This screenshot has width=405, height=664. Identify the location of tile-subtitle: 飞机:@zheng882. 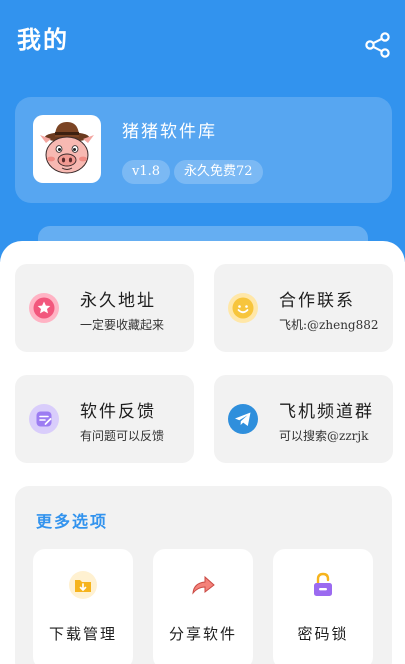
(329, 325).